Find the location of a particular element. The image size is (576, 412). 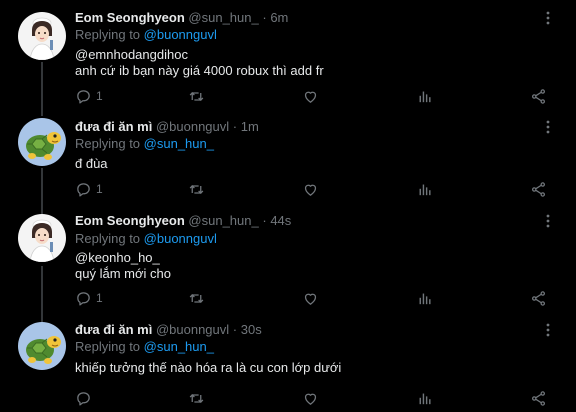

tweet-actions is located at coordinates (315, 398).